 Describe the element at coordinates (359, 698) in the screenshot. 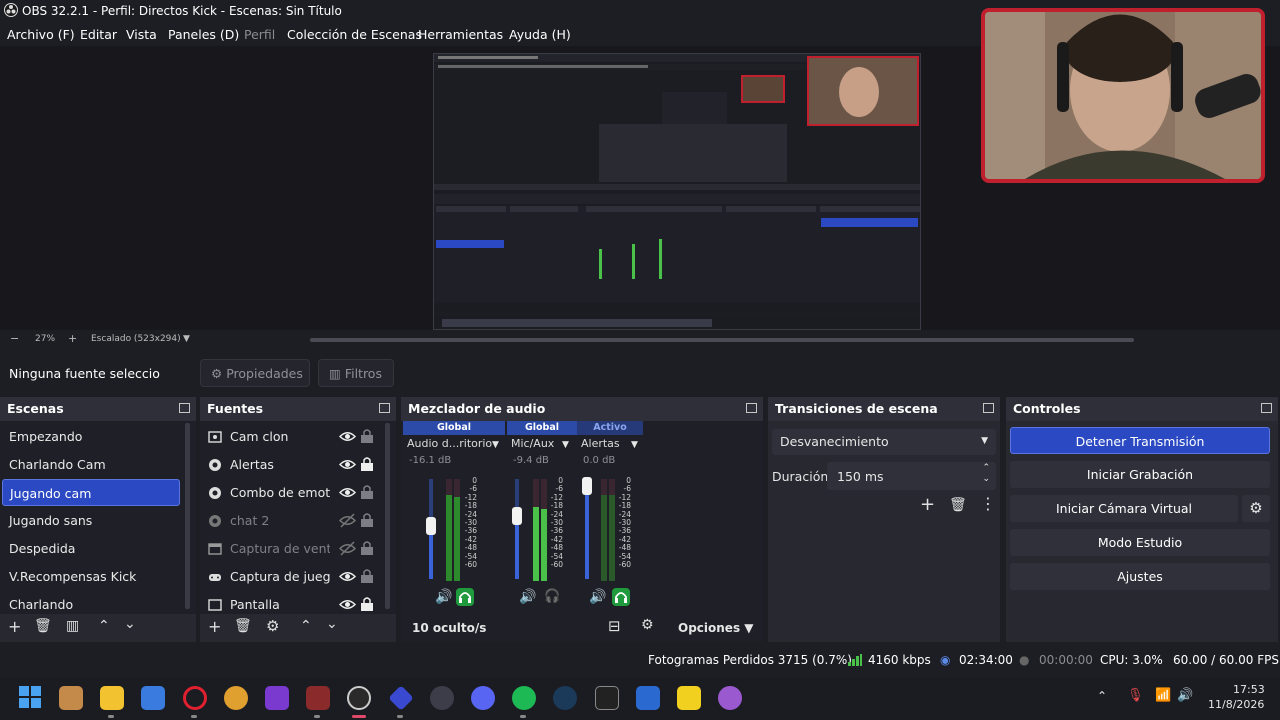

I see `obs-icon` at that location.